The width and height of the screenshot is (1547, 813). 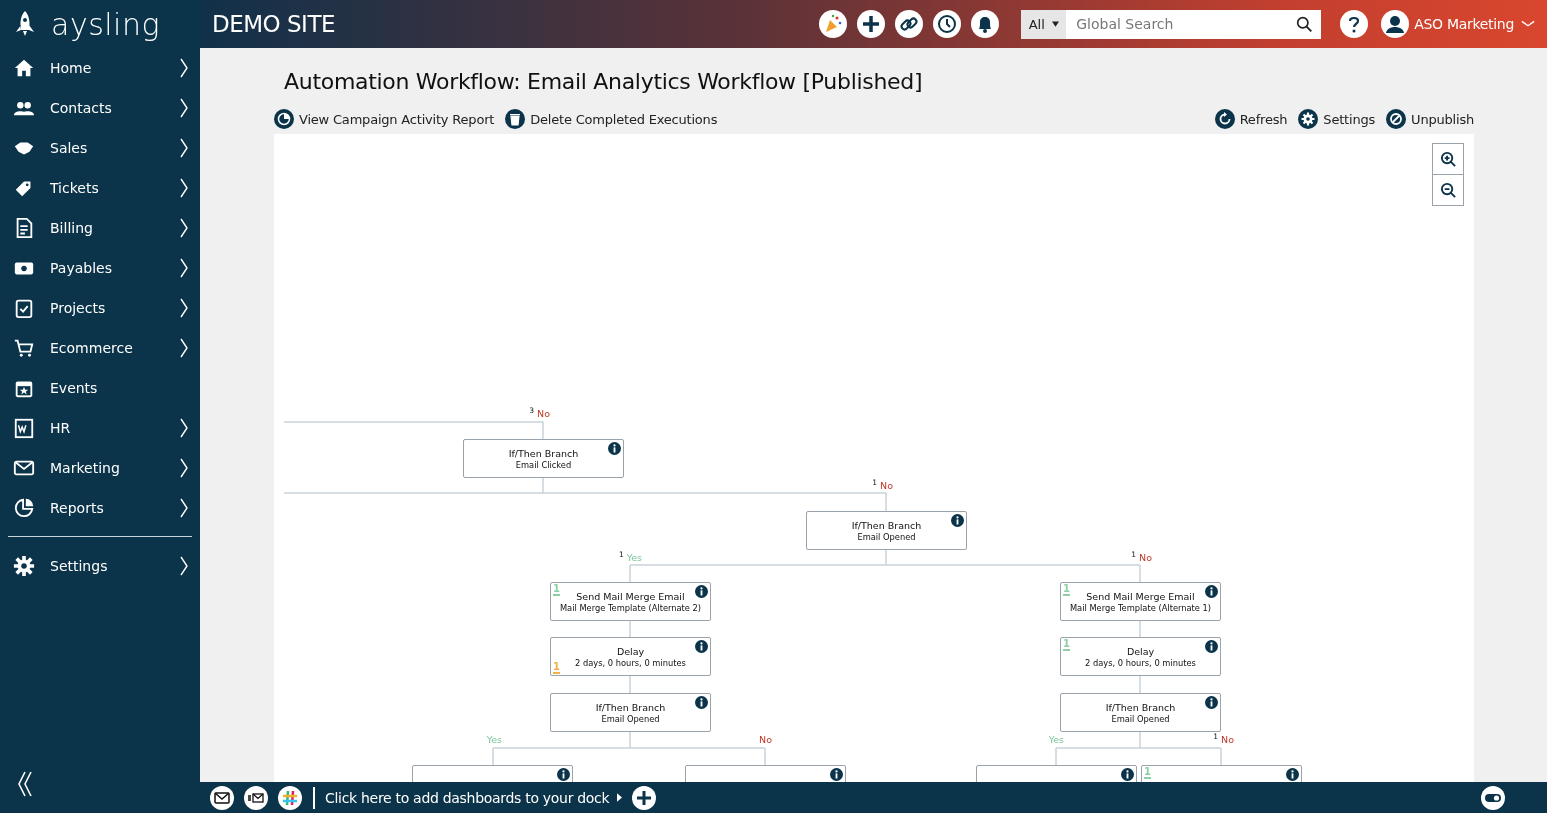 What do you see at coordinates (543, 465) in the screenshot?
I see `node-subtitle: Email Clicked` at bounding box center [543, 465].